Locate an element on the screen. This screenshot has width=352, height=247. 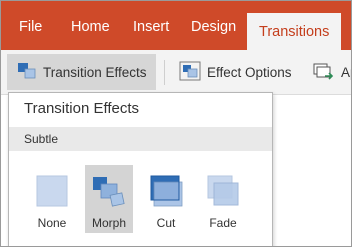
effect-options-button: Effect Options is located at coordinates (235, 72).